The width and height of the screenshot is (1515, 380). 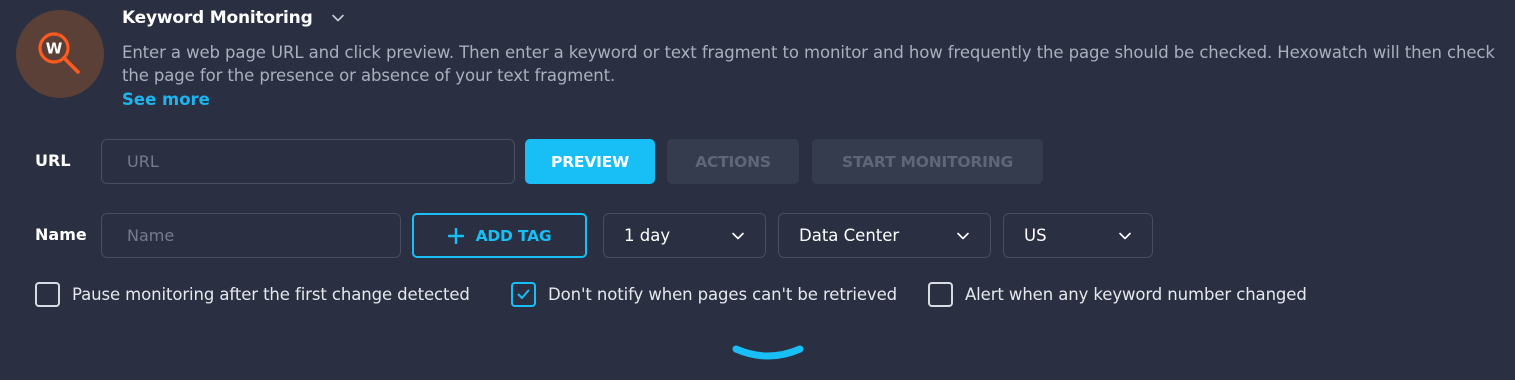 What do you see at coordinates (590, 161) in the screenshot?
I see `preview-button: PREVIEW` at bounding box center [590, 161].